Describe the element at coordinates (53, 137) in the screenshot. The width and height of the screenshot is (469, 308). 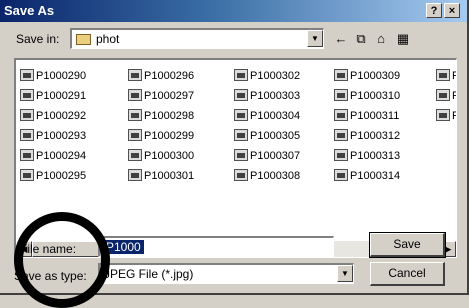
I see `list-item: P1000293` at that location.